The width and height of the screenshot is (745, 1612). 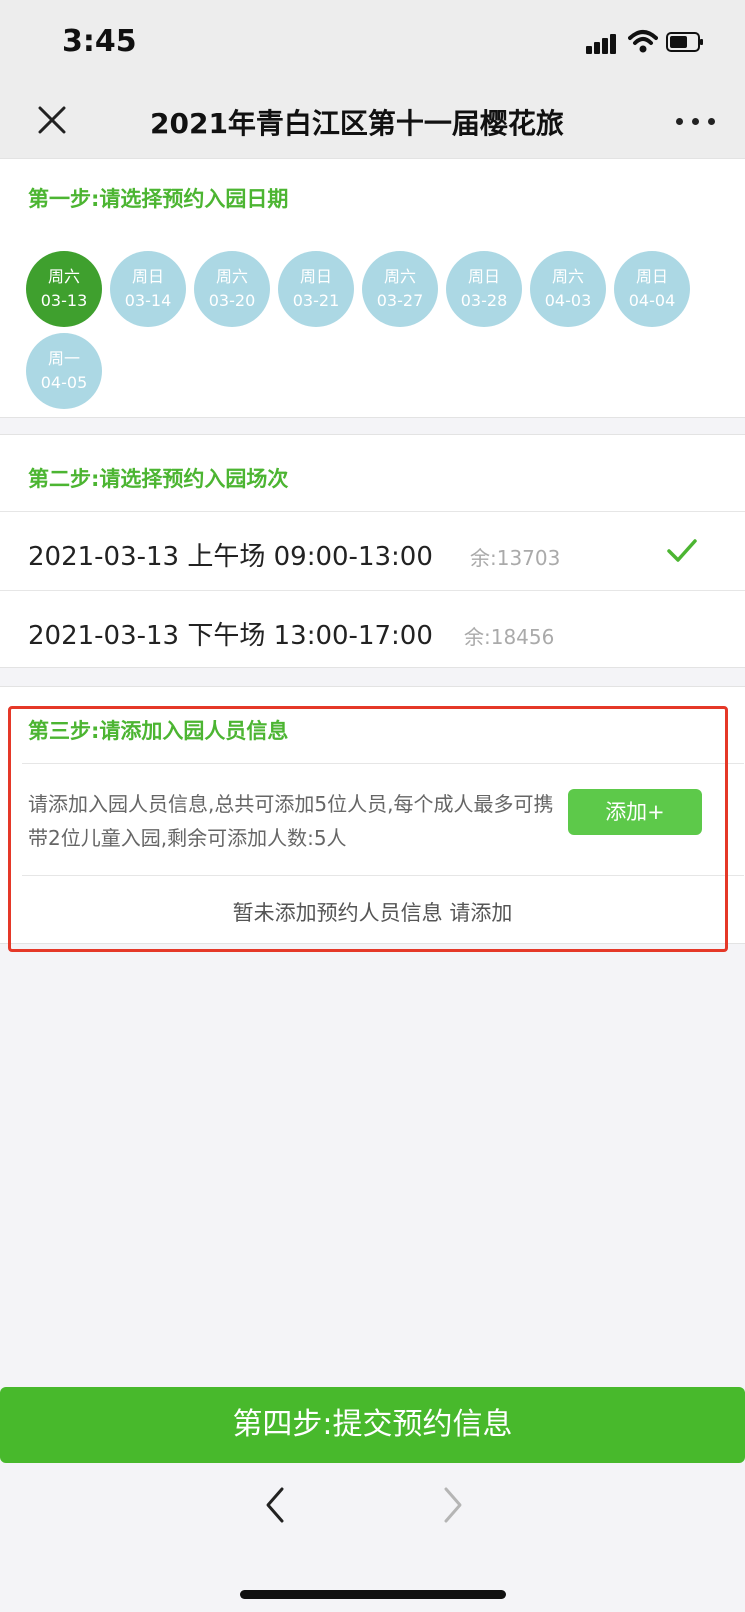 What do you see at coordinates (652, 289) in the screenshot?
I see `date-option: 周日 04-04` at bounding box center [652, 289].